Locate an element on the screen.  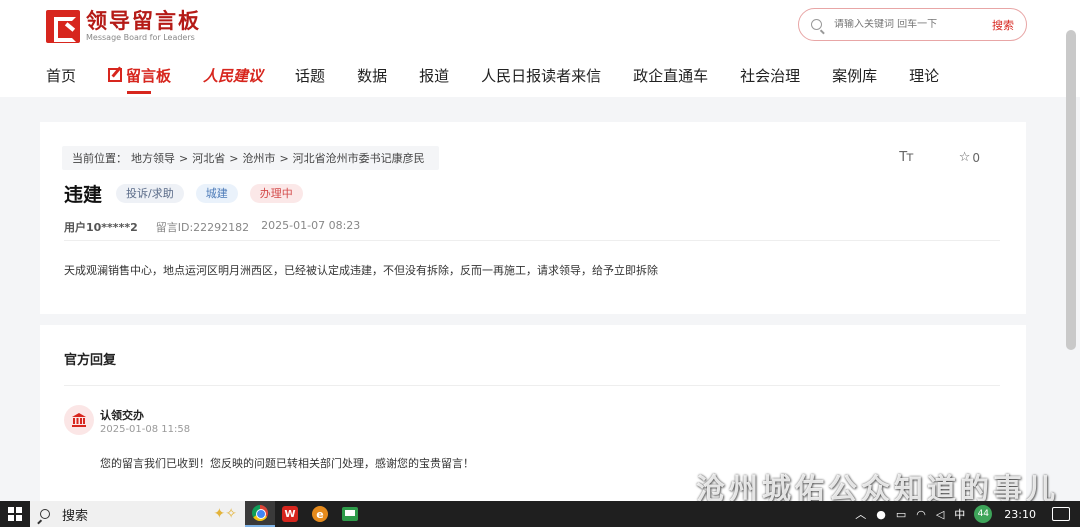
volume-icon: ◁ is located at coordinates (940, 514).